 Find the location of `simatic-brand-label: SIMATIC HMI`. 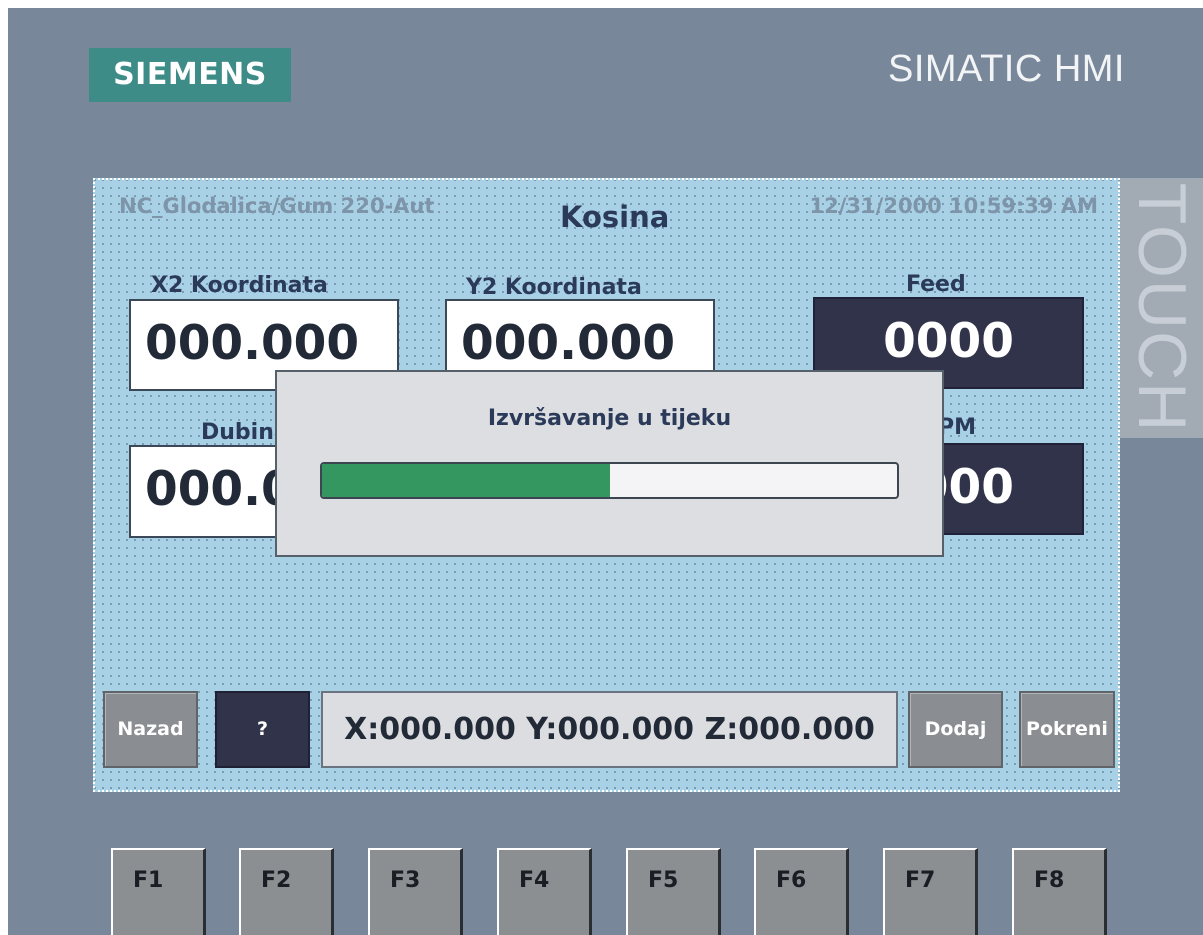

simatic-brand-label: SIMATIC HMI is located at coordinates (1006, 69).